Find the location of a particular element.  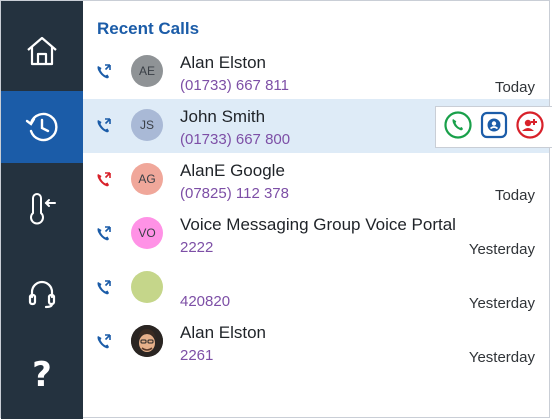

call-button is located at coordinates (458, 127).